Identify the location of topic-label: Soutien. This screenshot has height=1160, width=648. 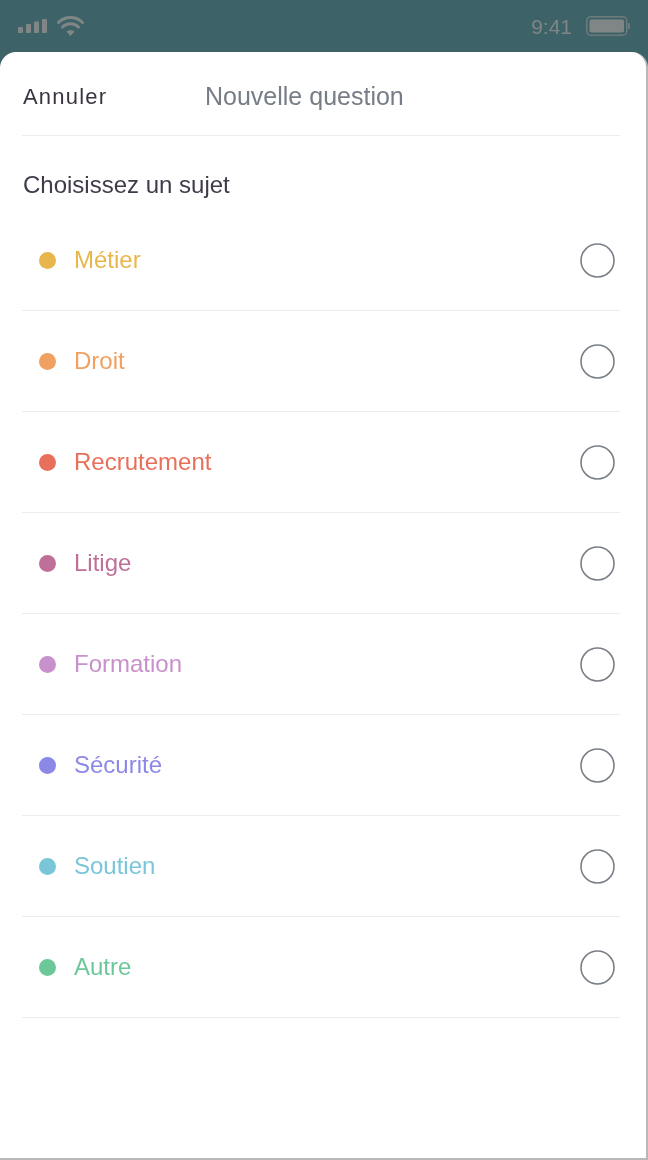
(115, 866).